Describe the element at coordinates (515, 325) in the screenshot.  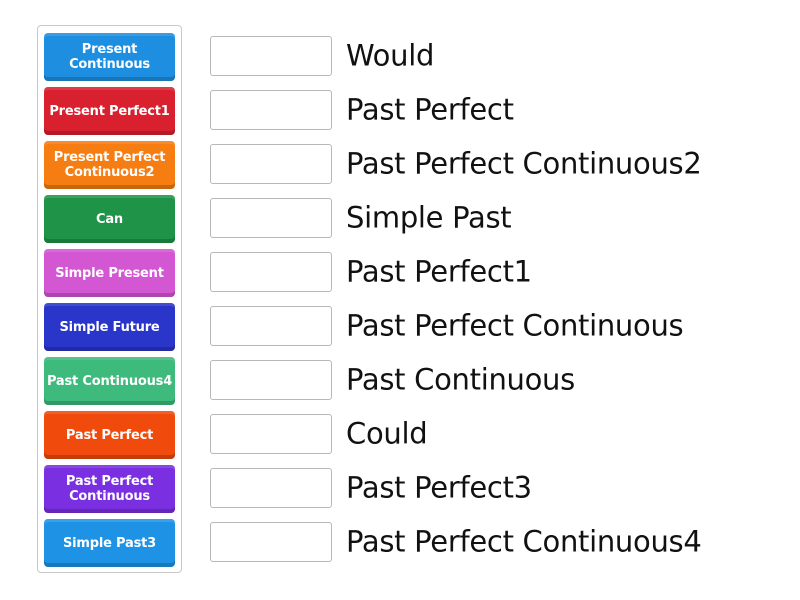
I see `target-label: Past Perfect Continuous` at that location.